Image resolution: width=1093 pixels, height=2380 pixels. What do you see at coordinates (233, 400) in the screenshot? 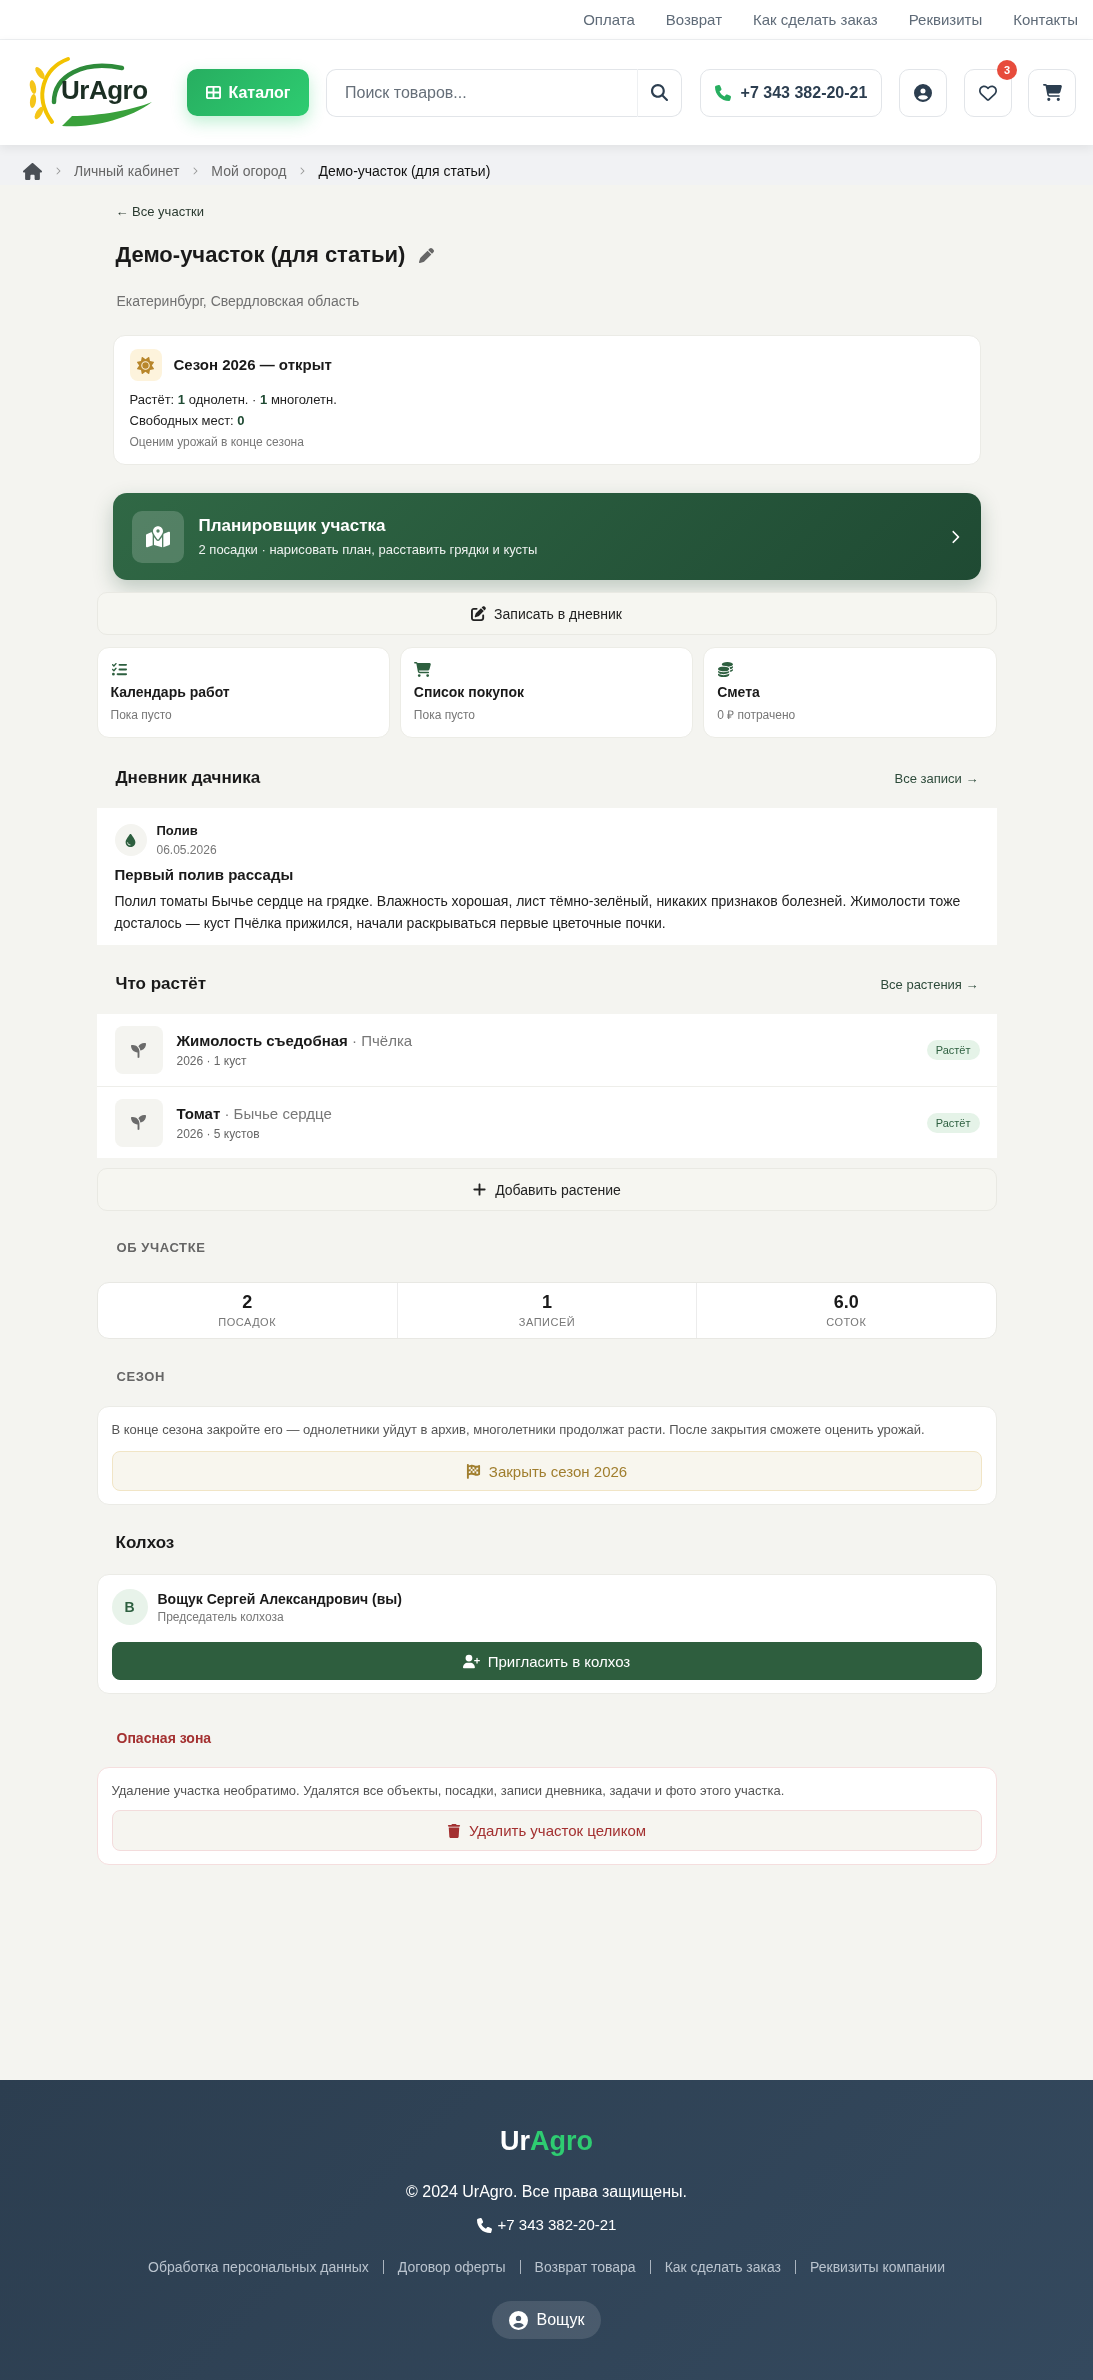
I see `season-stats-text: Растёт: 1 однолетн. · 1 многолетн.` at bounding box center [233, 400].